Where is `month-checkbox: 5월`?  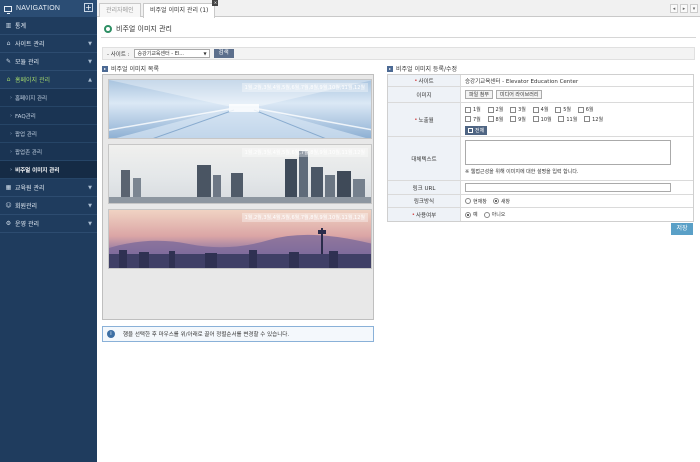 month-checkbox: 5월 is located at coordinates (563, 109).